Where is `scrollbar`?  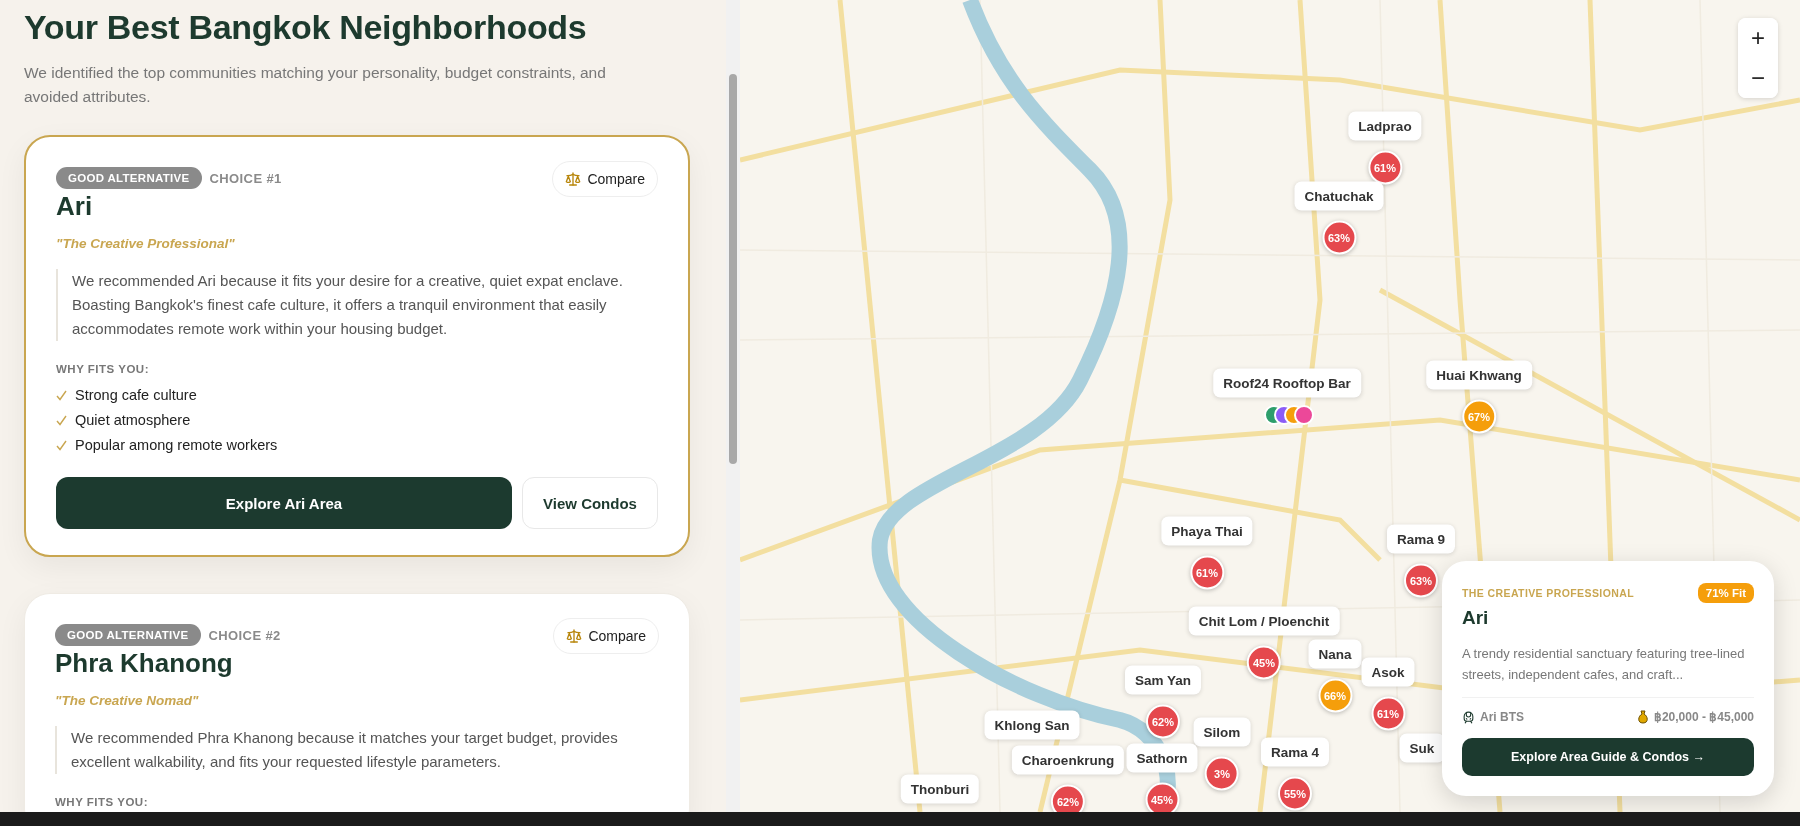 scrollbar is located at coordinates (733, 406).